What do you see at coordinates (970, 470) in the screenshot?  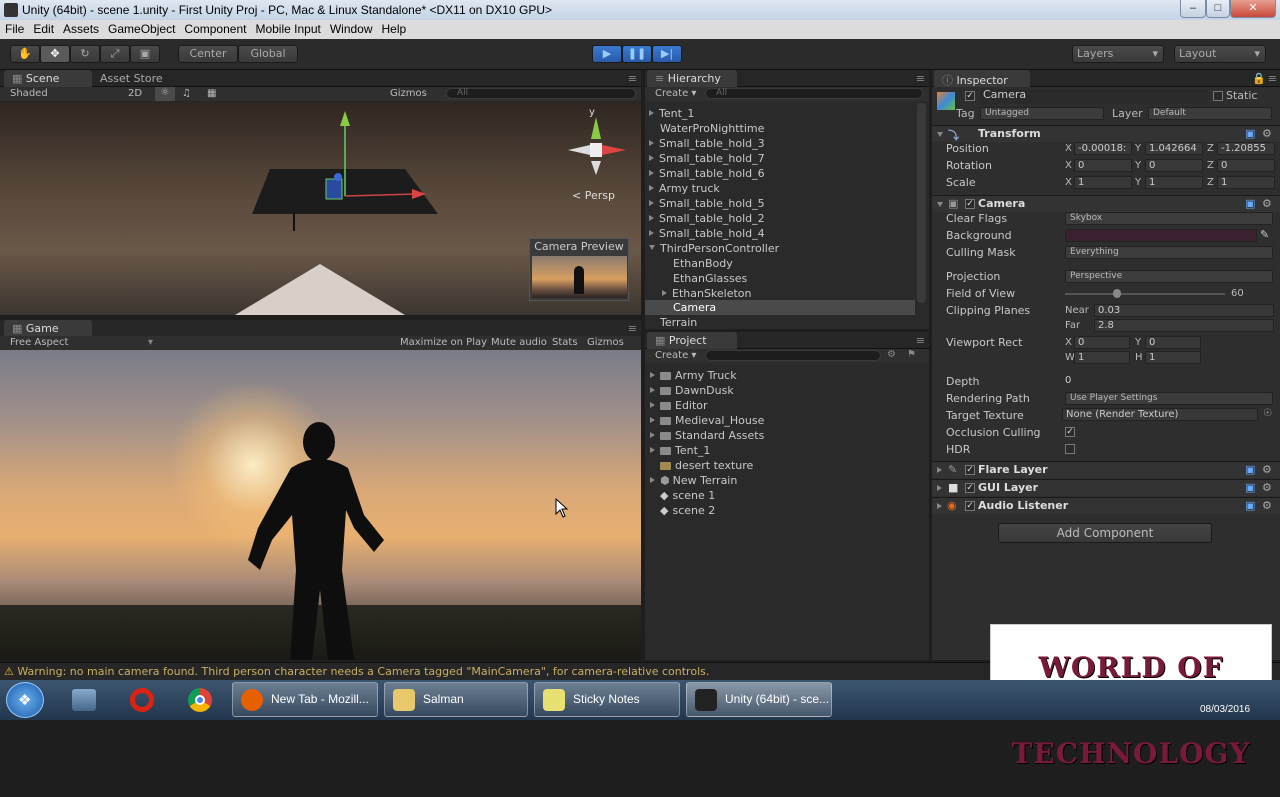 I see `flare-layer-checkbox: ✓` at bounding box center [970, 470].